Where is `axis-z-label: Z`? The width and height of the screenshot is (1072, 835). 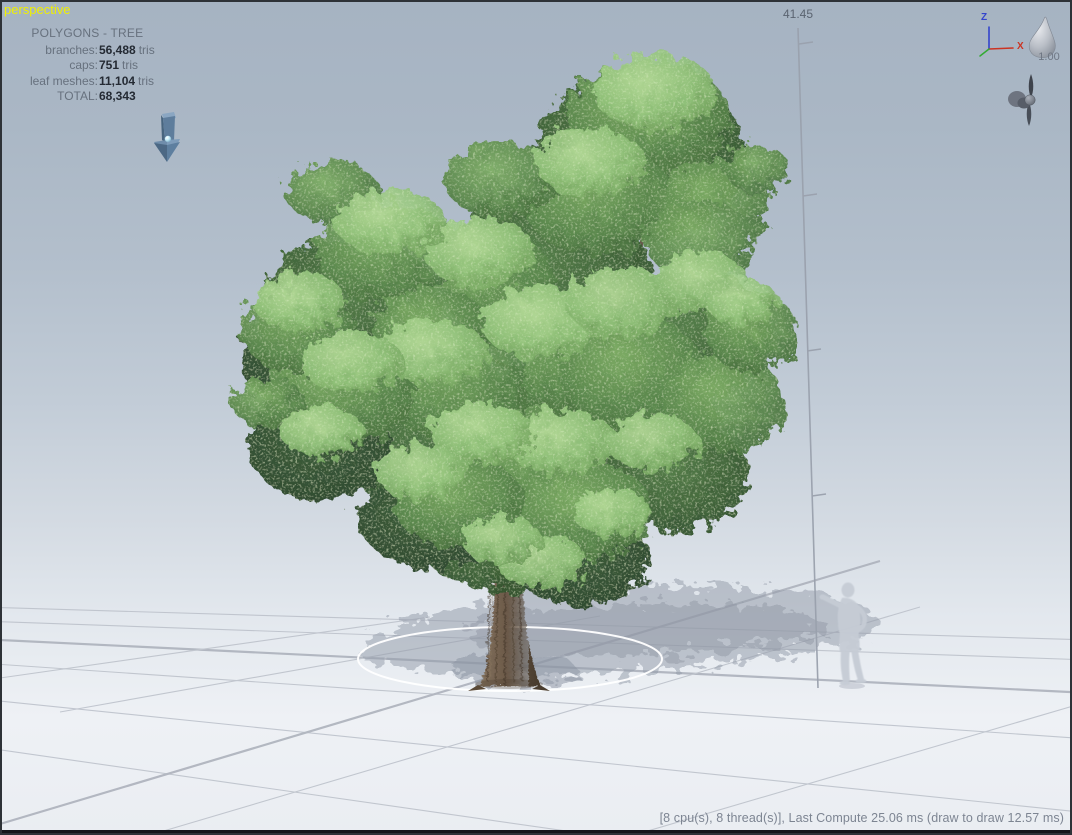
axis-z-label: Z is located at coordinates (984, 17).